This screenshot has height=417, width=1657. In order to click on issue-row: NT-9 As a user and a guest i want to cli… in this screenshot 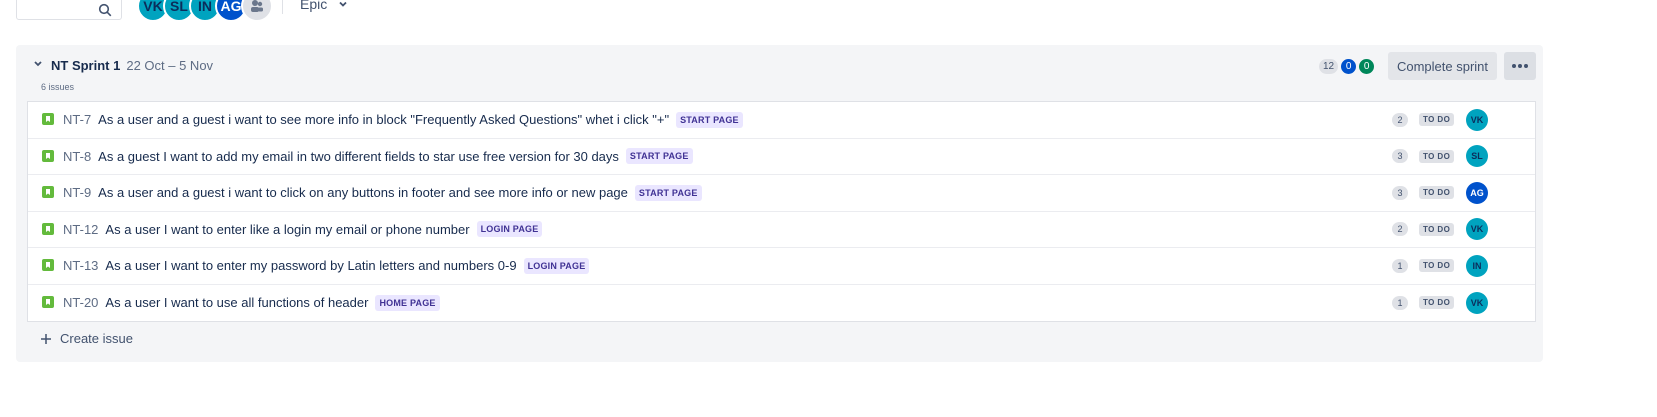, I will do `click(781, 193)`.